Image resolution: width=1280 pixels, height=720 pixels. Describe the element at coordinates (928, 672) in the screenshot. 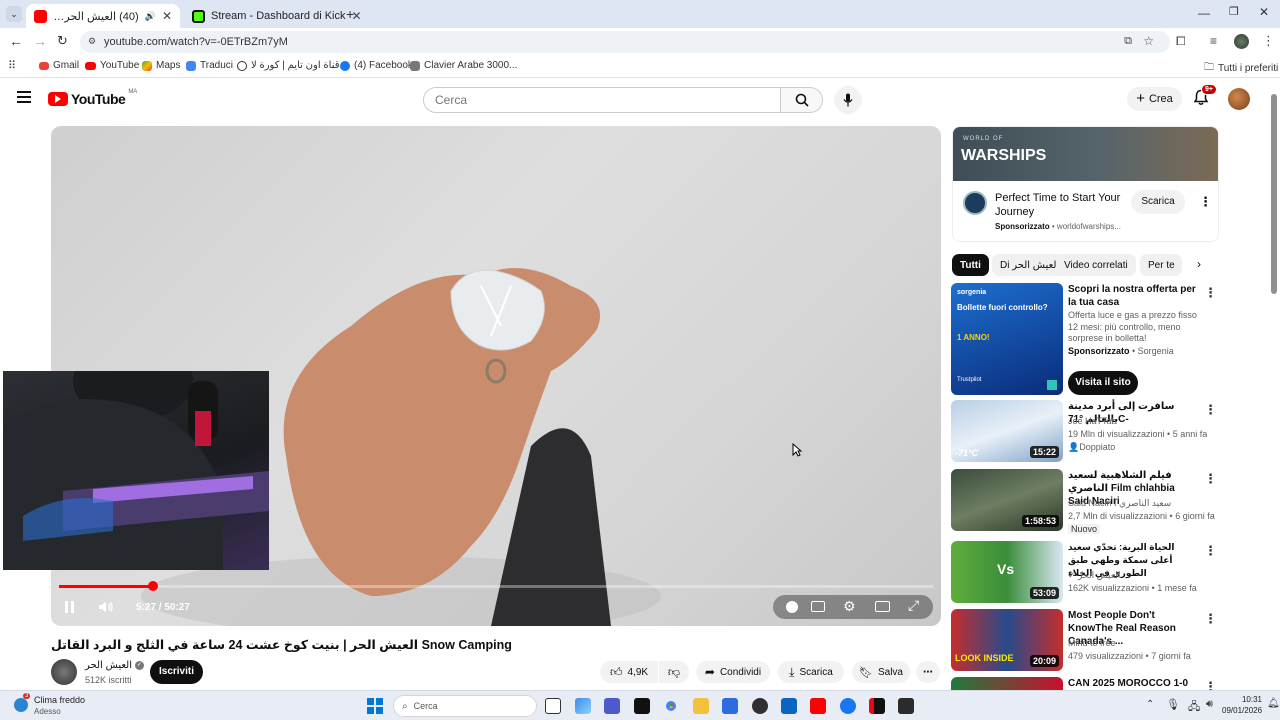

I see `more-actions-button: ⋯` at that location.